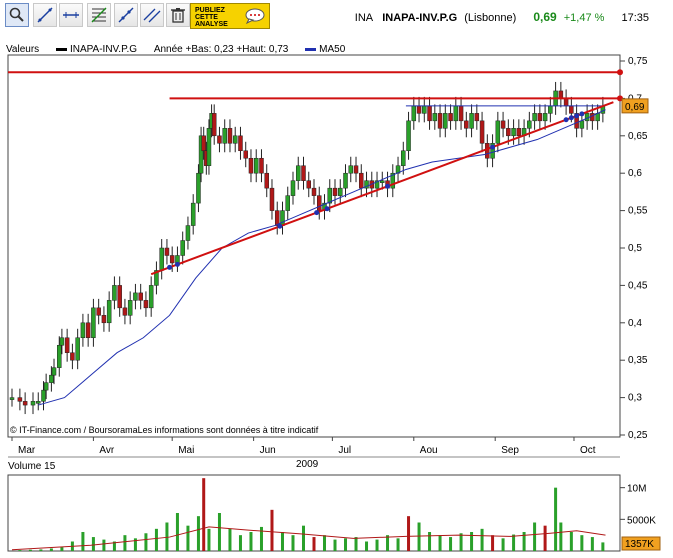 The height and width of the screenshot is (558, 673). What do you see at coordinates (588, 450) in the screenshot?
I see `x-tick-label: Oct` at bounding box center [588, 450].